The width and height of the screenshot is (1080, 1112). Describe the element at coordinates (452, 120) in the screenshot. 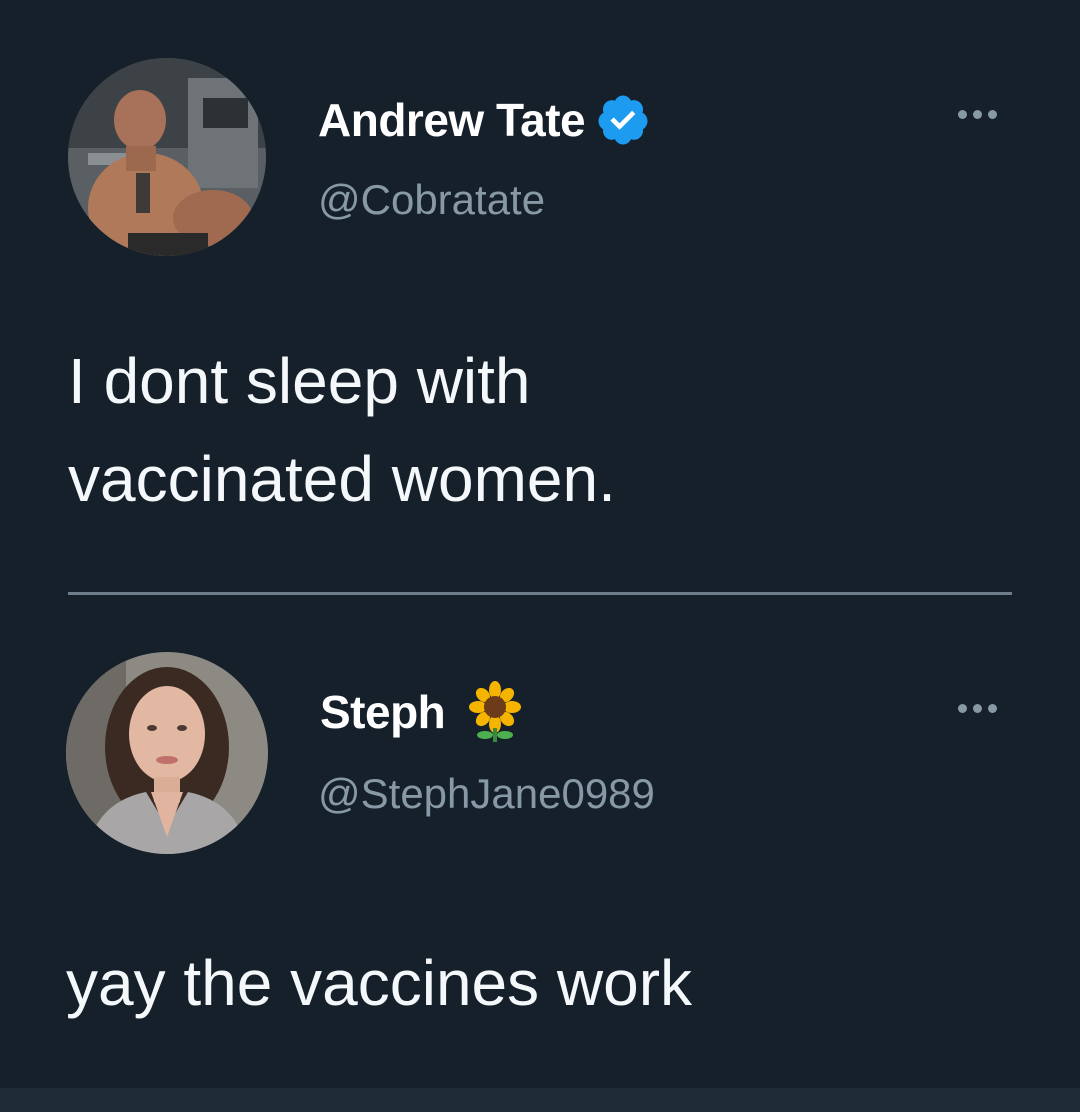

I see `display-name: Andrew Tate` at that location.